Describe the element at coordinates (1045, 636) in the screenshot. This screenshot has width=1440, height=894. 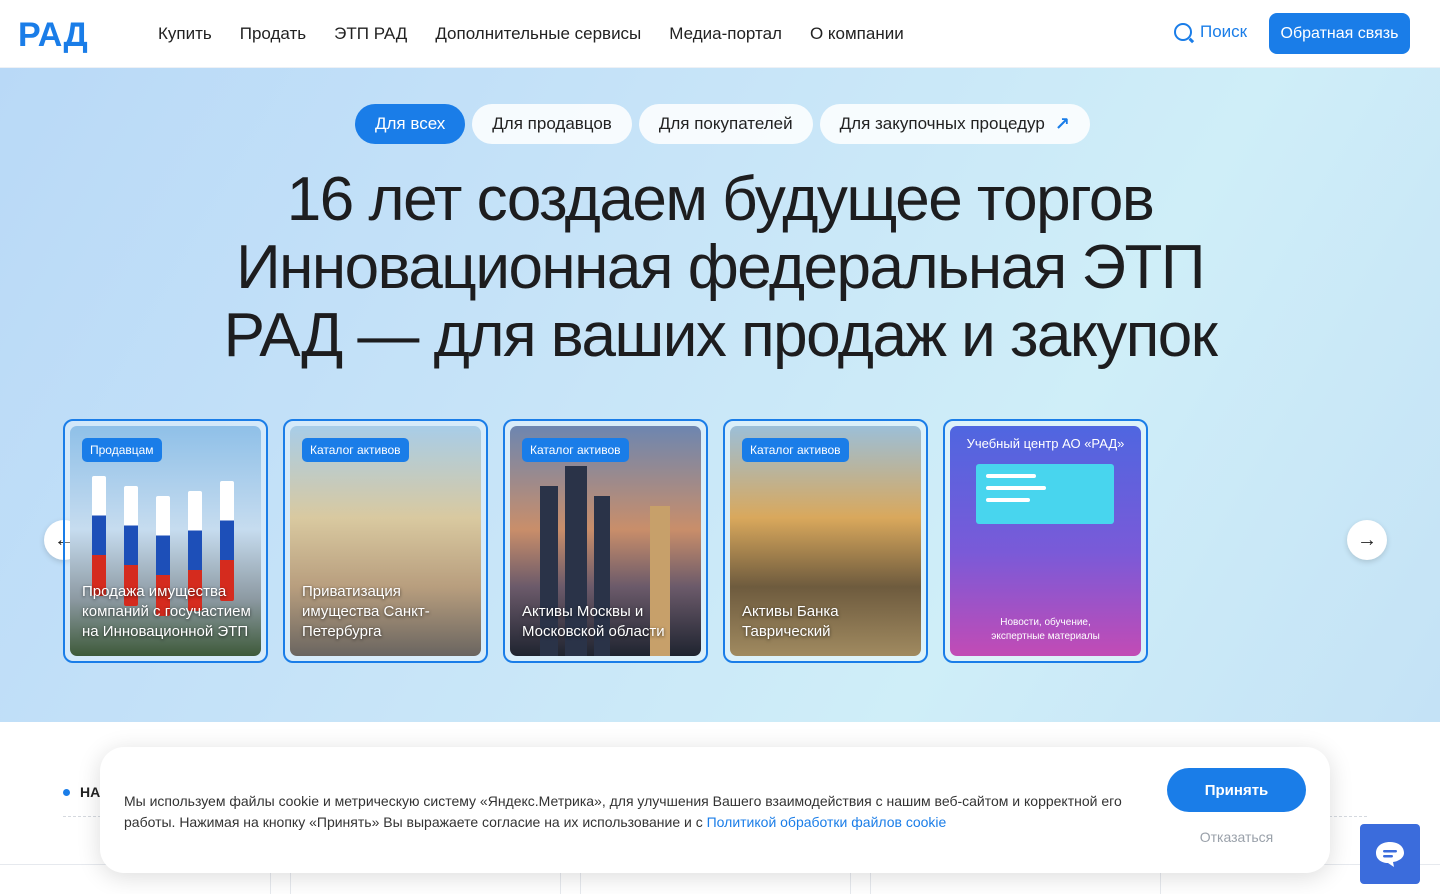
I see `card-subtitle-line-2: экспертные материалы` at that location.